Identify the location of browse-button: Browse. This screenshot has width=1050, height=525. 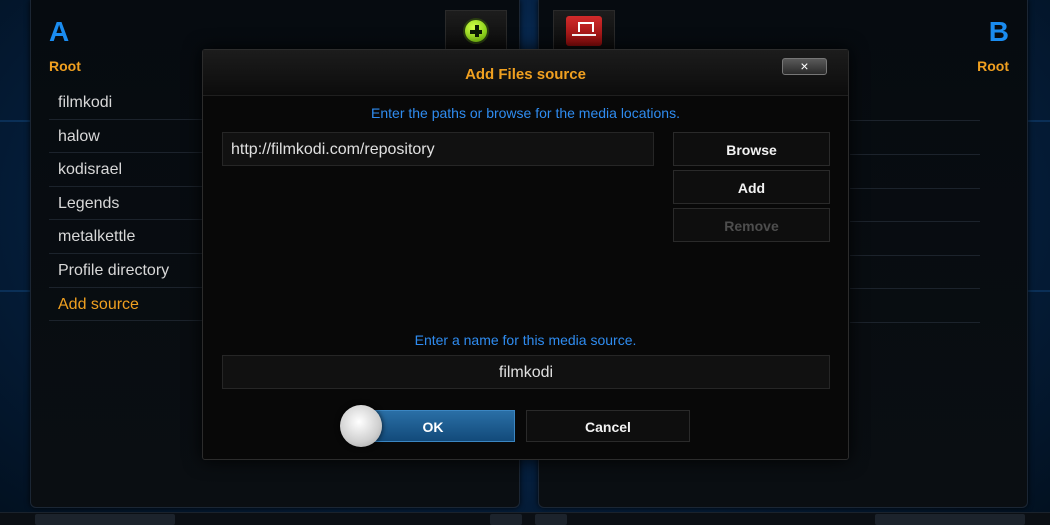
(751, 149).